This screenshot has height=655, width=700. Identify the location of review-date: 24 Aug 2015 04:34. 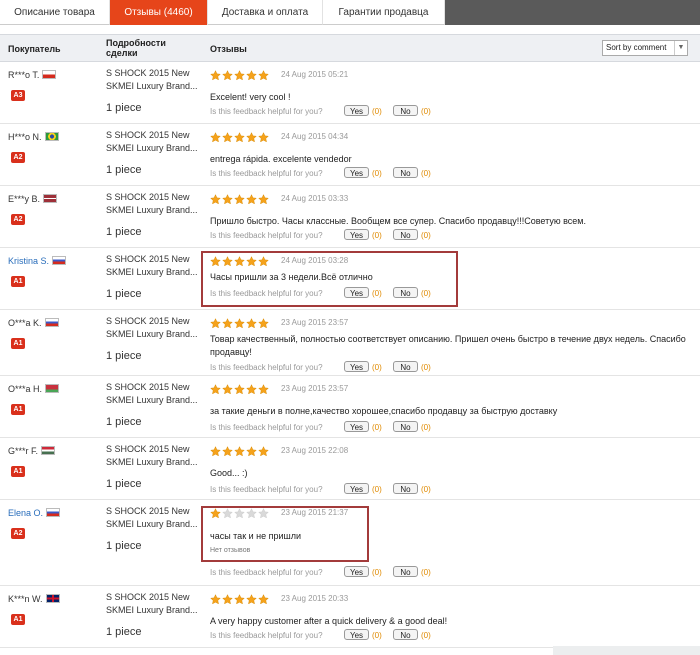
(315, 136).